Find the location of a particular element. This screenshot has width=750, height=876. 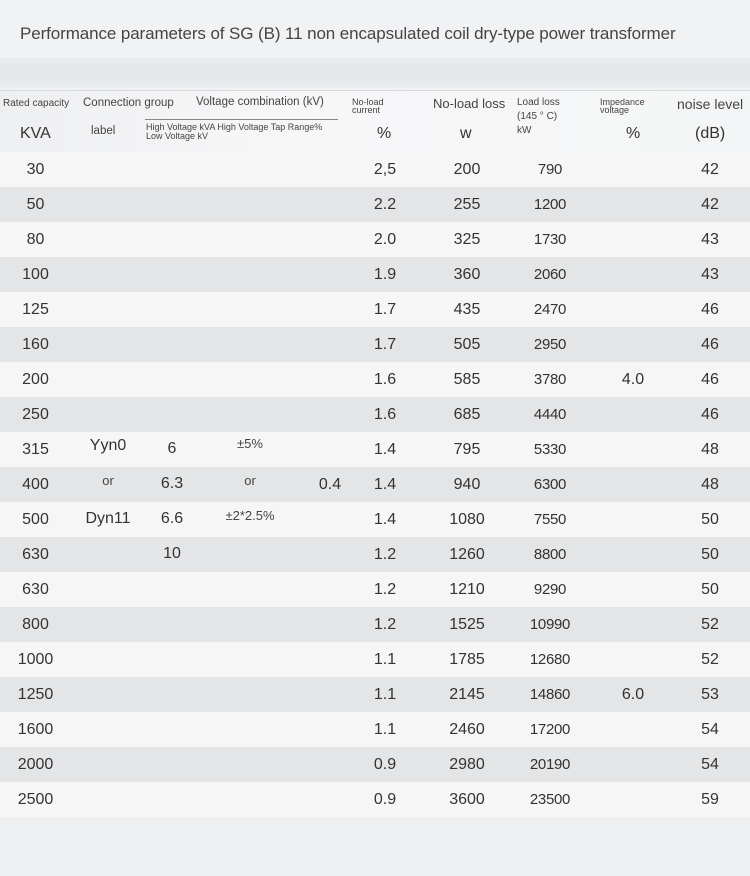

connection-dyn11: Dyn11 is located at coordinates (108, 518).